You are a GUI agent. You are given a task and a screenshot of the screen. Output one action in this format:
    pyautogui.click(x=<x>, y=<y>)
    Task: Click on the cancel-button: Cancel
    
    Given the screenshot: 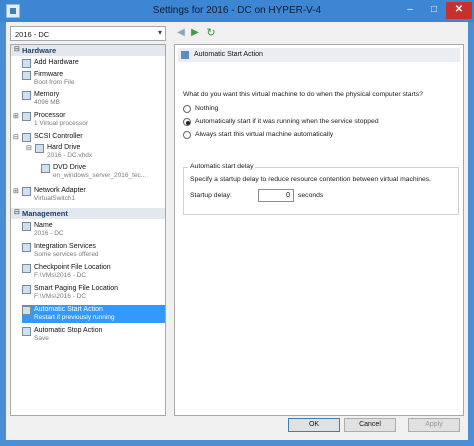 What is the action you would take?
    pyautogui.click(x=370, y=425)
    